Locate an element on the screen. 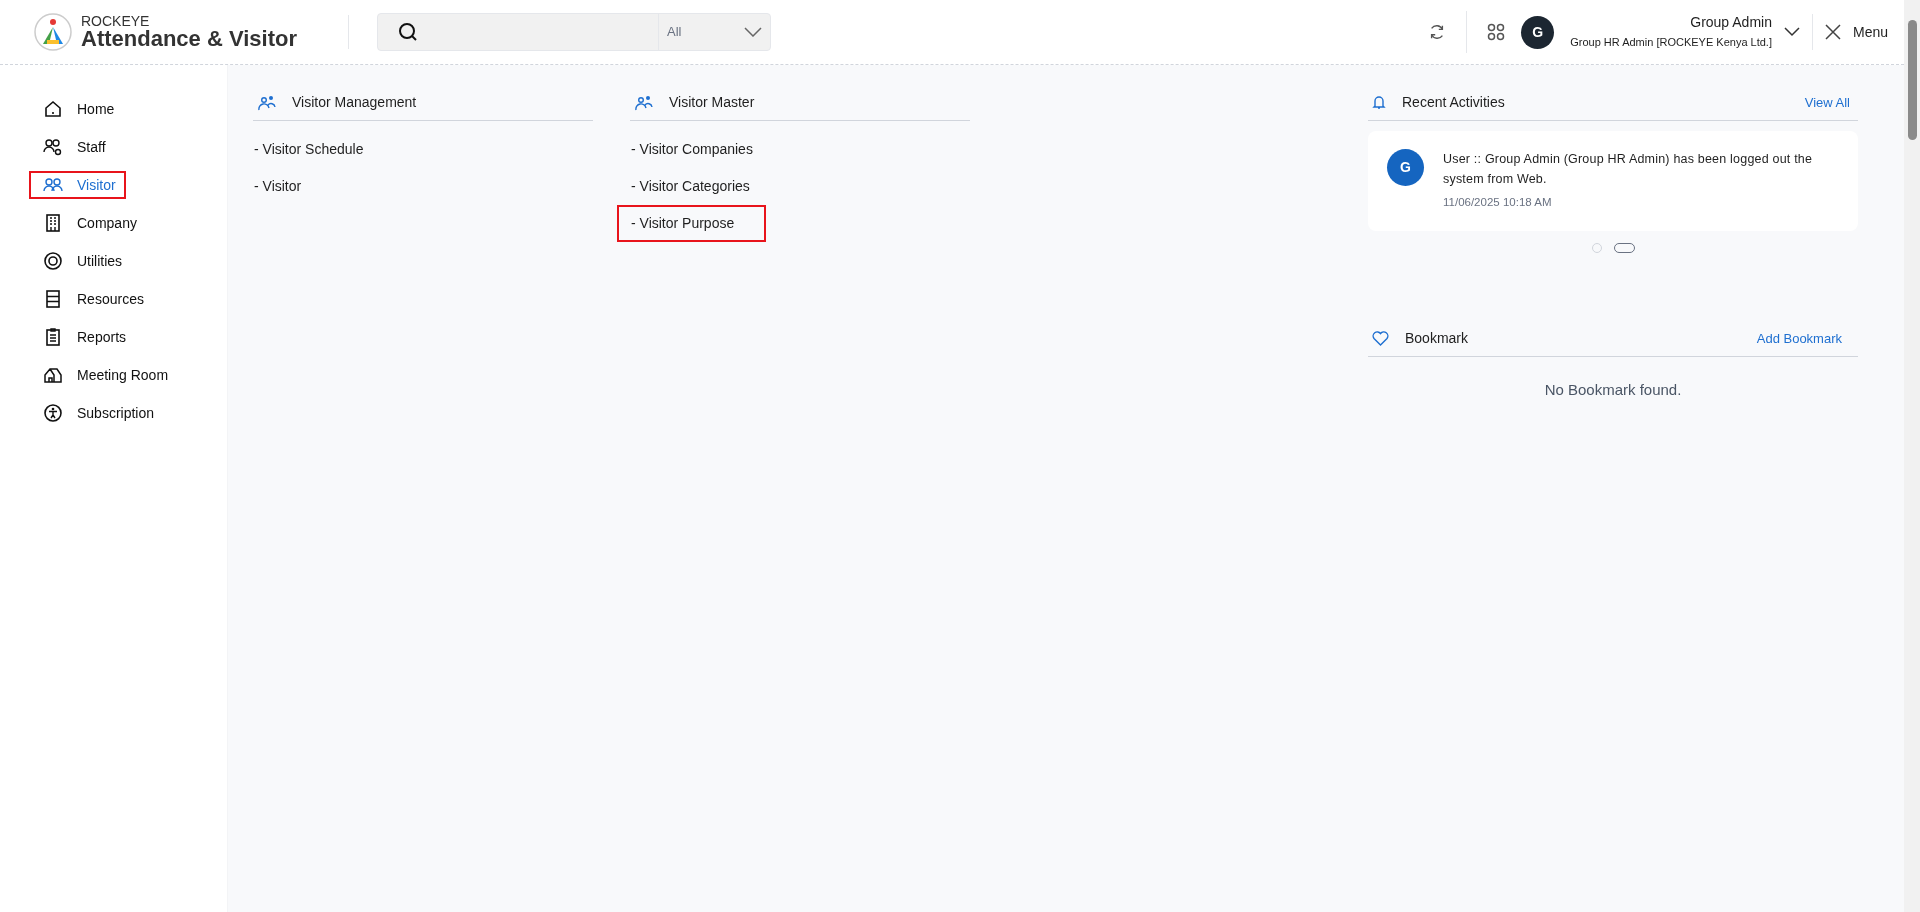 Image resolution: width=1920 pixels, height=912 pixels. scrollbar is located at coordinates (1912, 456).